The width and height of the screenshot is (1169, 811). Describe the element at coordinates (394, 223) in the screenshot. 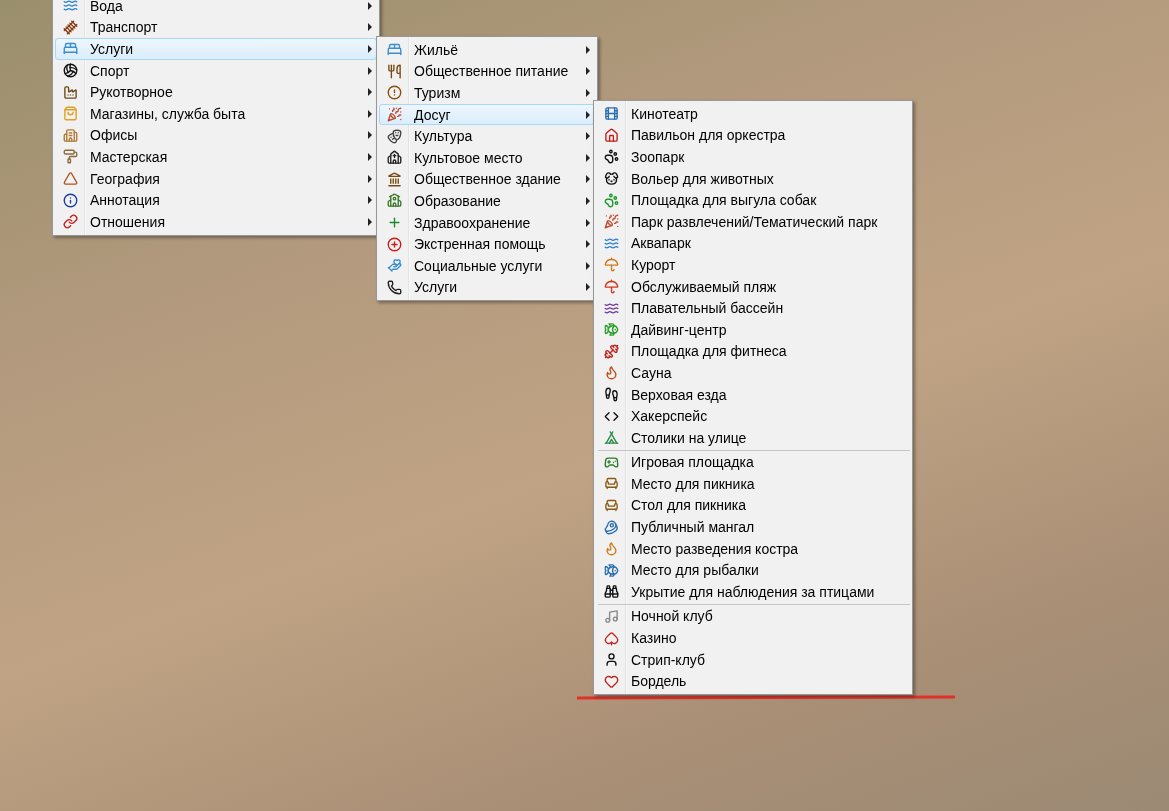

I see `plus-icon` at that location.